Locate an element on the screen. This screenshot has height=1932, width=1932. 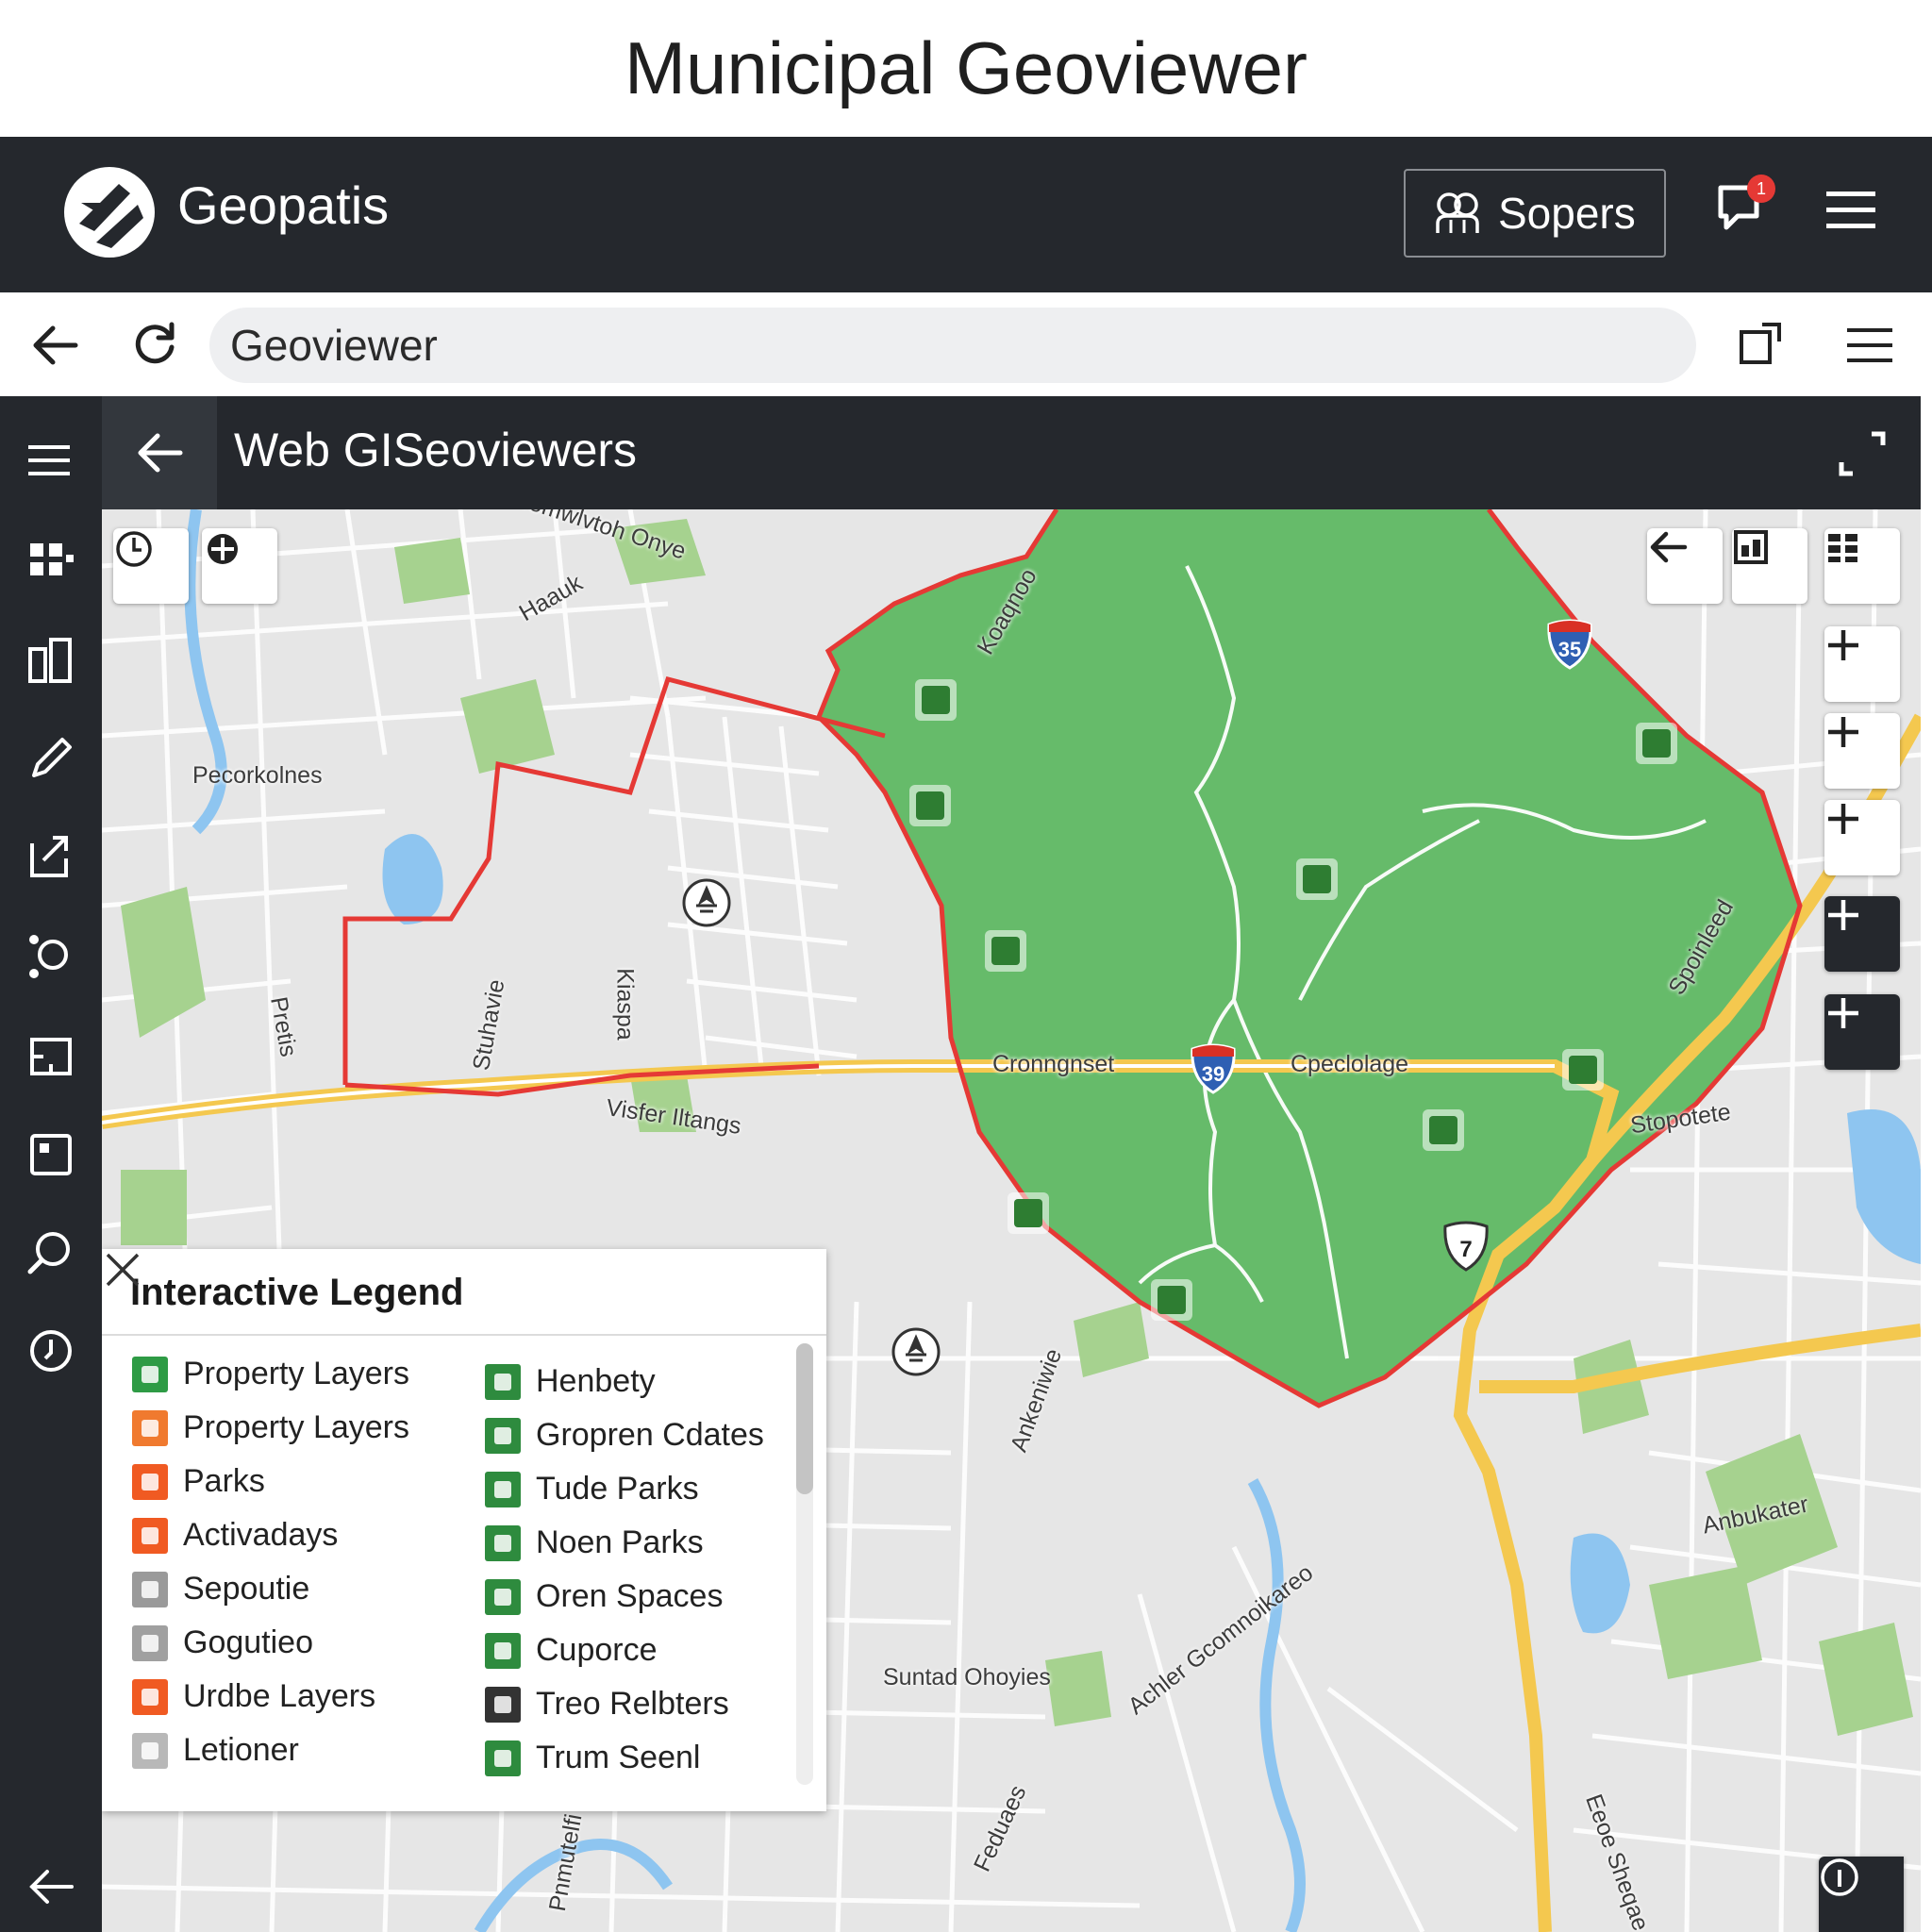
map-back-button is located at coordinates (1685, 566).